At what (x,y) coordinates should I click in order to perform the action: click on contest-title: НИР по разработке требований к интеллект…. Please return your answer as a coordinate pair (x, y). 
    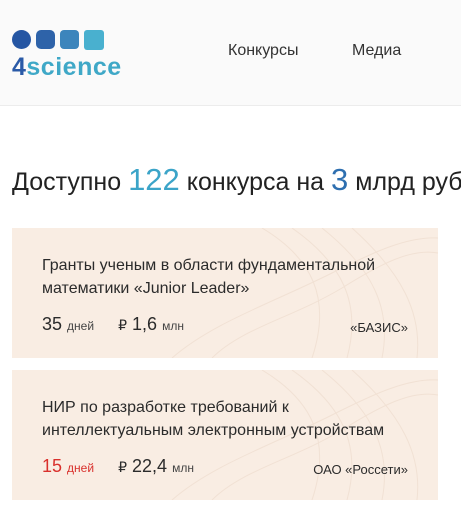
    Looking at the image, I should click on (213, 419).